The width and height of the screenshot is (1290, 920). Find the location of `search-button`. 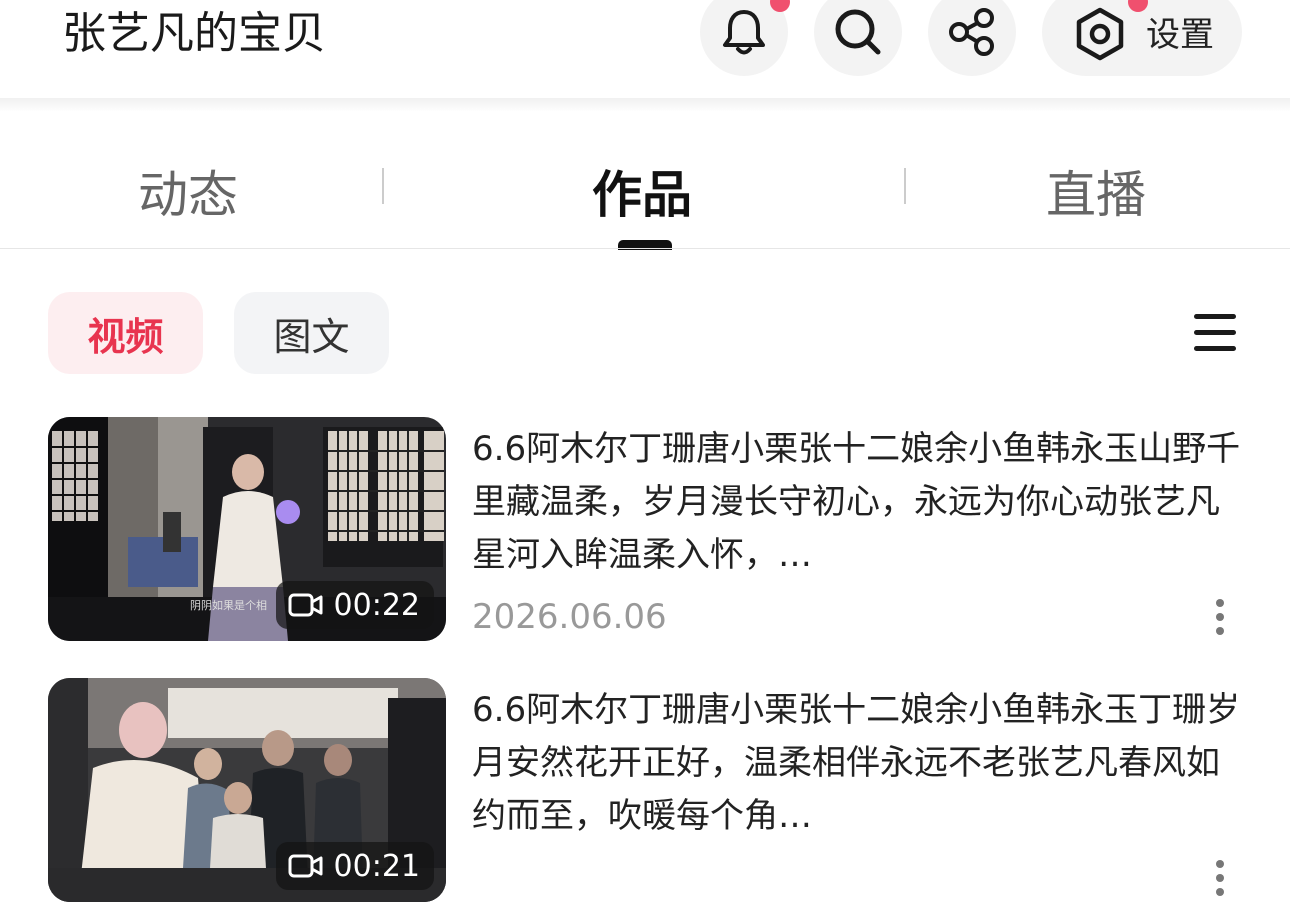

search-button is located at coordinates (858, 38).